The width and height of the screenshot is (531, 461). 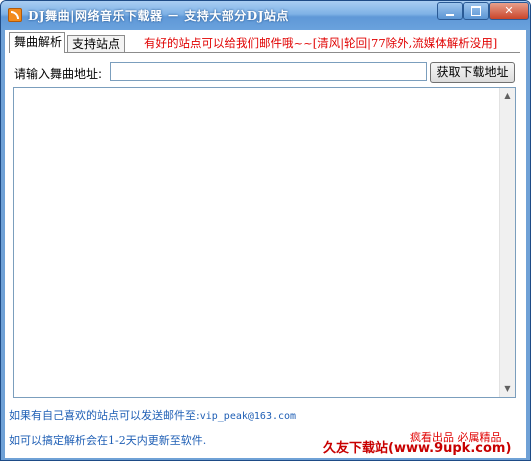 I want to click on footer-line-1: 如果有自己喜欢的站点可以发送邮件至:vip_peak@163.com, so click(x=152, y=415).